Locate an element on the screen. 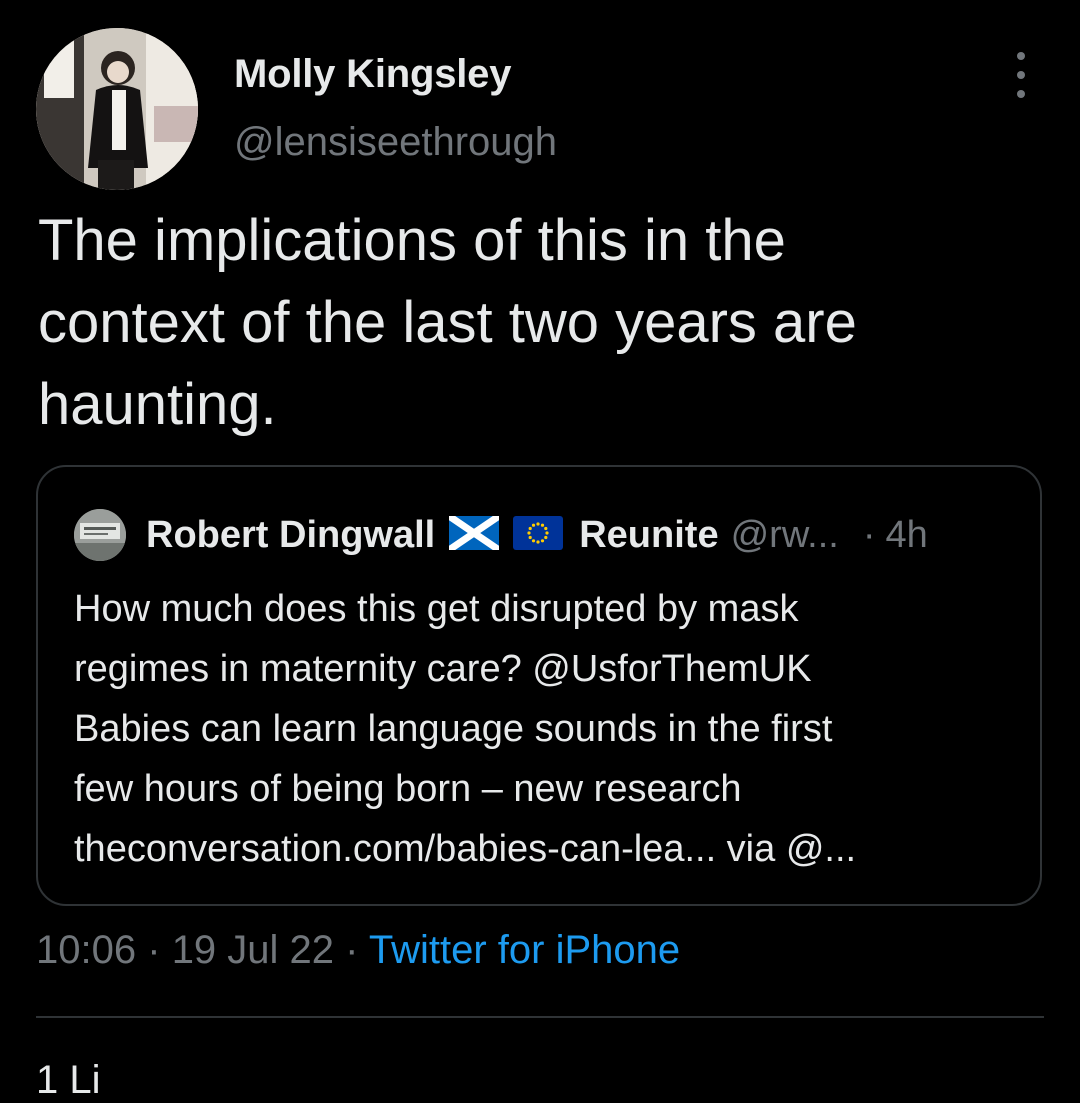 This screenshot has width=1080, height=1103. tweet-date: 19 Jul 22 is located at coordinates (253, 950).